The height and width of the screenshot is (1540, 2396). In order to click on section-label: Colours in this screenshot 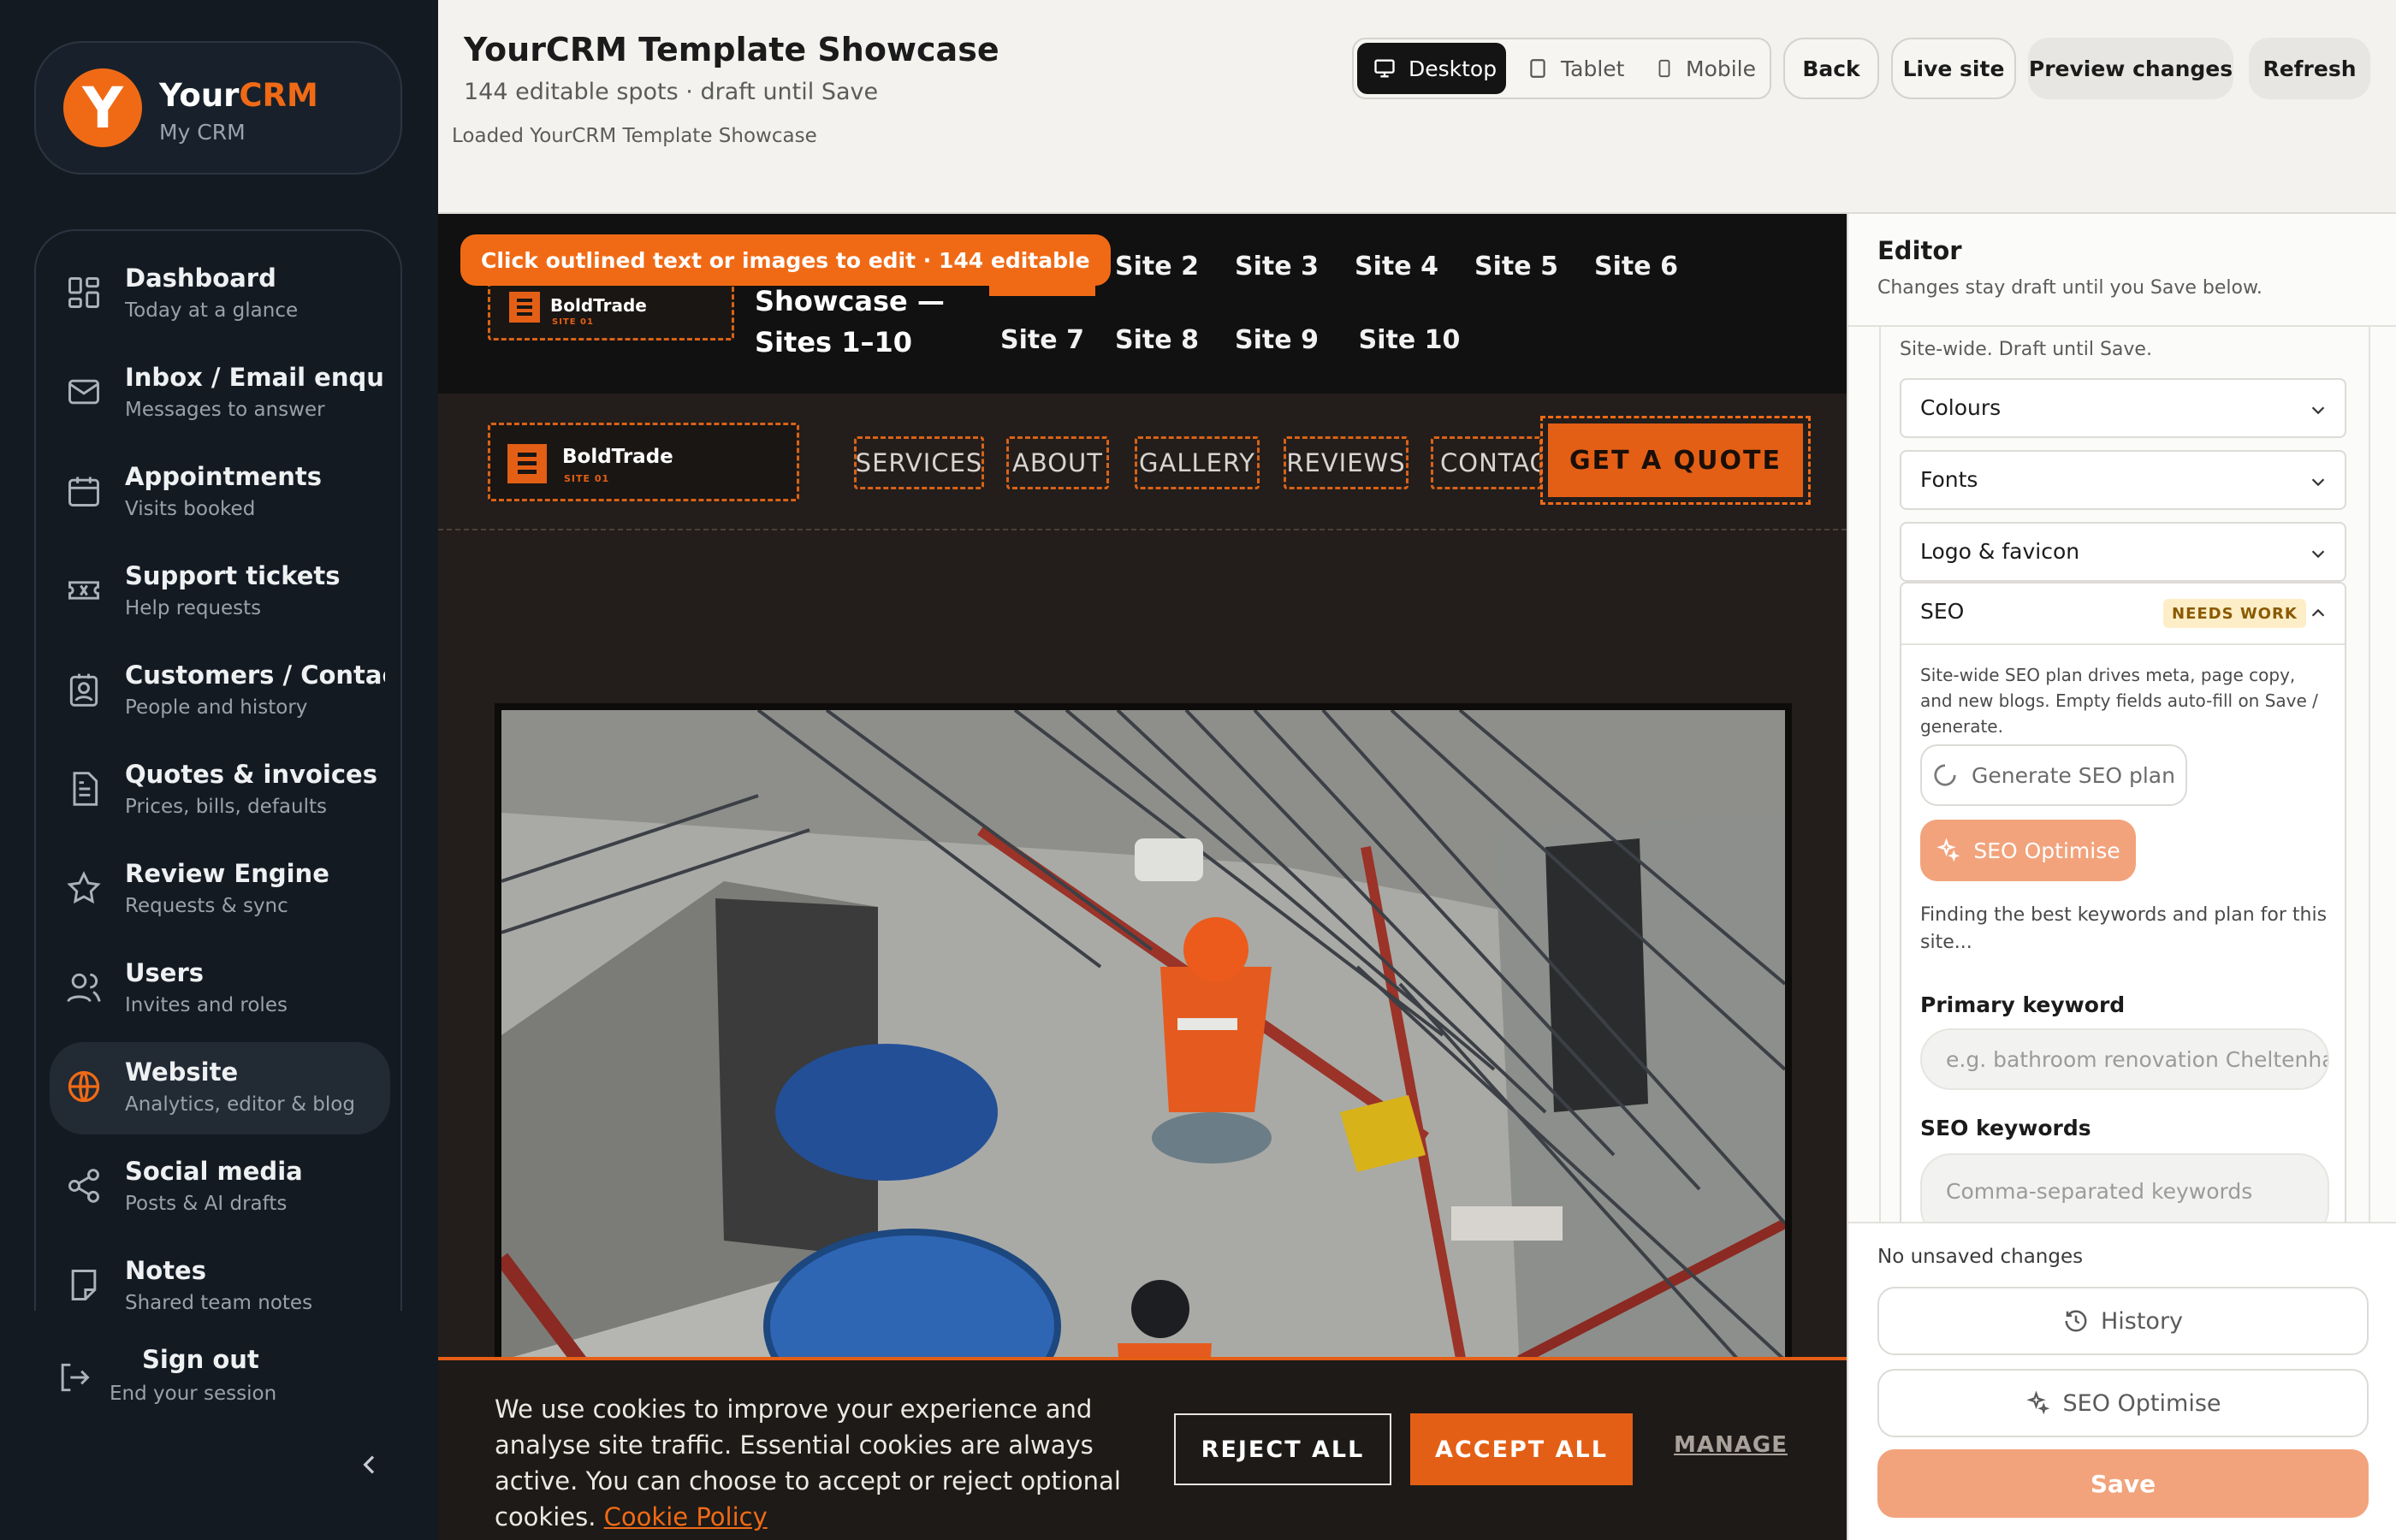, I will do `click(1961, 407)`.